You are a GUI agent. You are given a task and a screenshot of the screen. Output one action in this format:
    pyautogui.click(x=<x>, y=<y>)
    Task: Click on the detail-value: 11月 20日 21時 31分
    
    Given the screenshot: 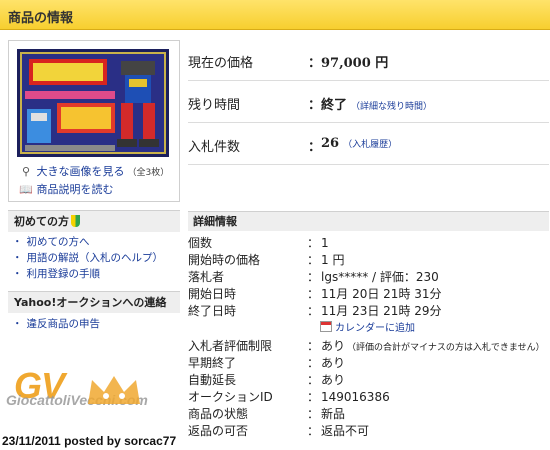 What is the action you would take?
    pyautogui.click(x=381, y=294)
    